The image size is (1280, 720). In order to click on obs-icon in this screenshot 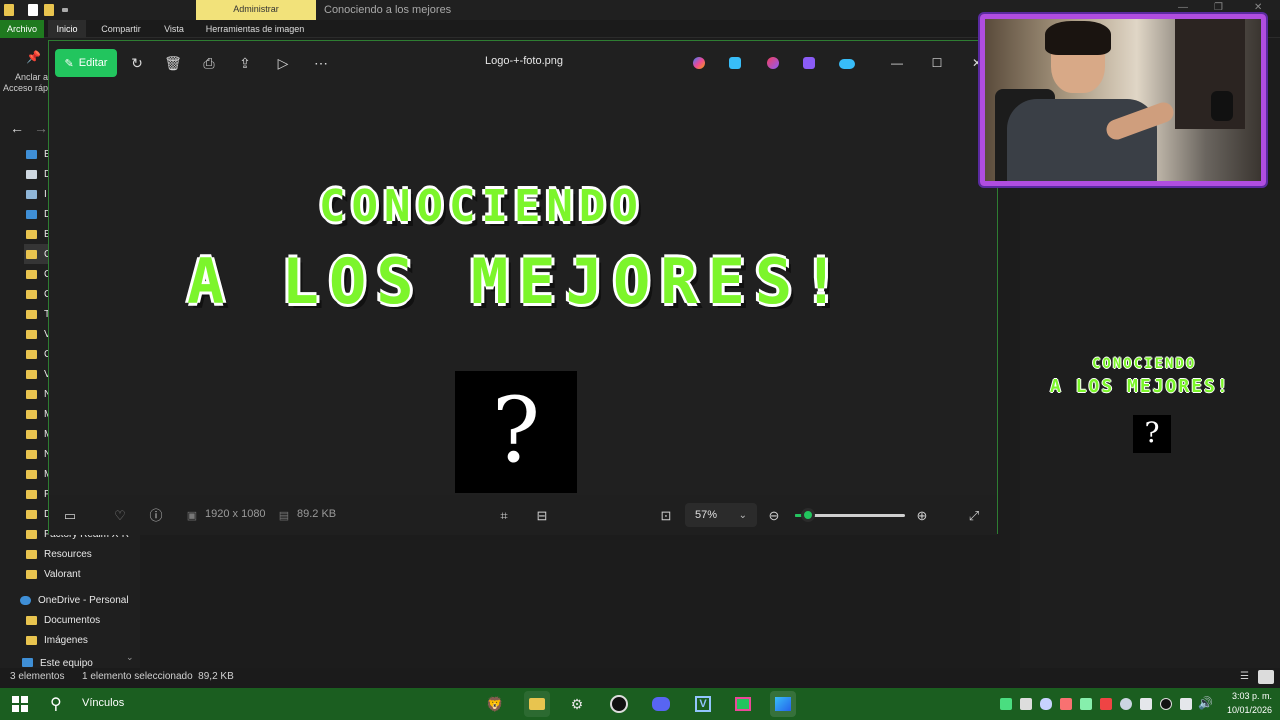, I will do `click(619, 704)`.